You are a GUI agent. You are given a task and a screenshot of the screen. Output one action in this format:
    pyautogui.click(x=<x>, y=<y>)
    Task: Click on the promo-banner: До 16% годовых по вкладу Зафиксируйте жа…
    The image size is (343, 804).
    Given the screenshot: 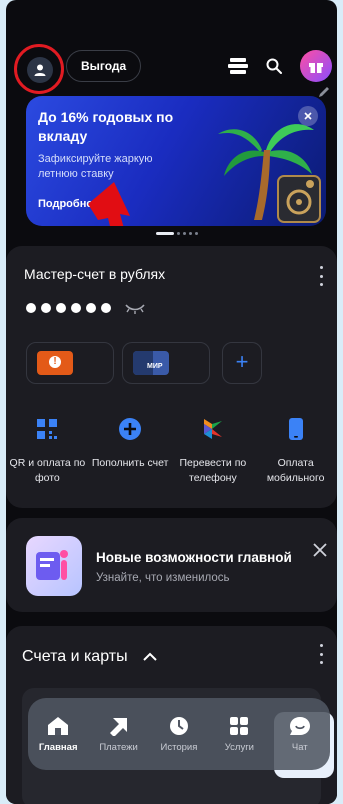 What is the action you would take?
    pyautogui.click(x=176, y=161)
    